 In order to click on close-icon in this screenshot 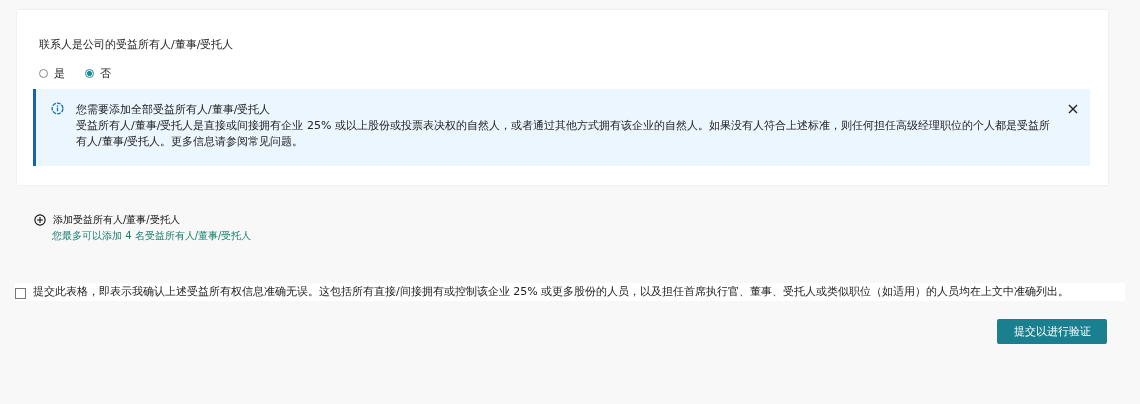, I will do `click(1073, 109)`.